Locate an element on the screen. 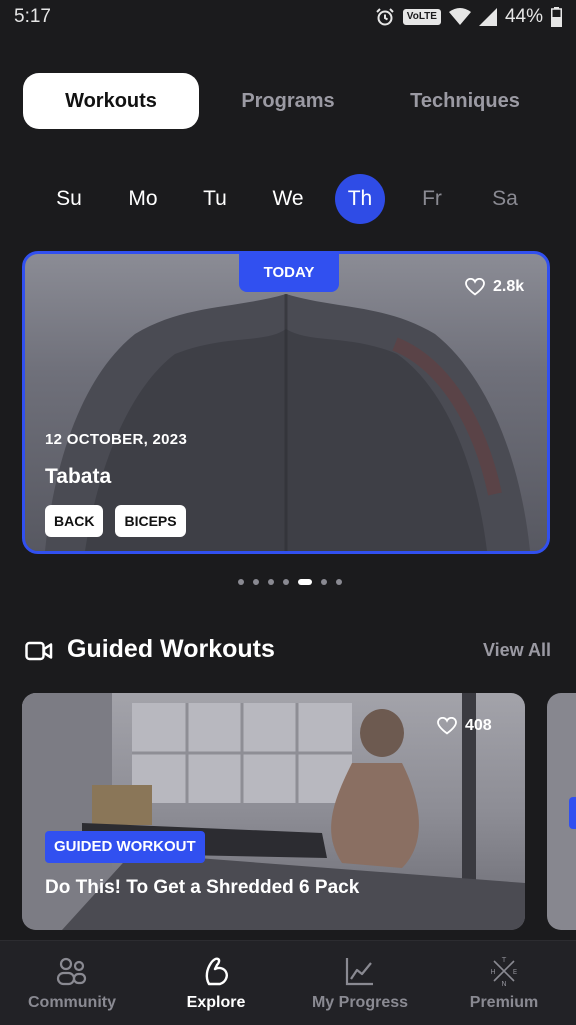 Image resolution: width=576 pixels, height=1025 pixels. tag-back: BACK is located at coordinates (74, 521).